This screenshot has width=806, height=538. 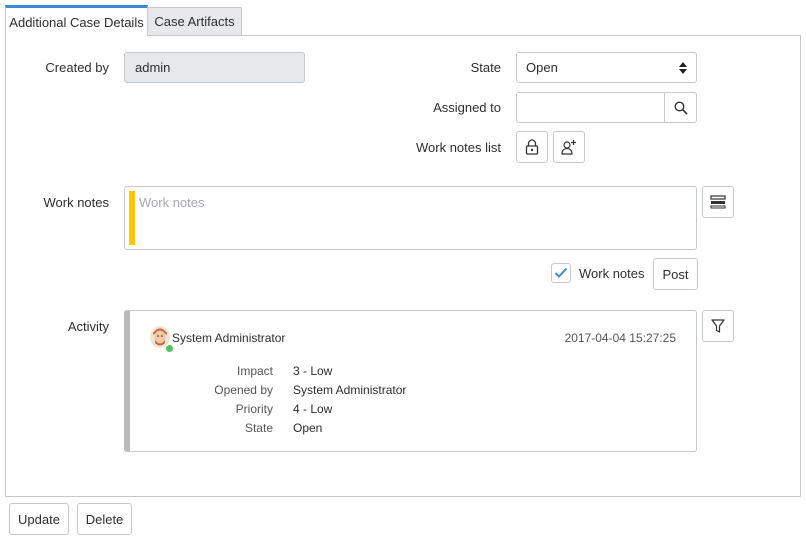 What do you see at coordinates (458, 147) in the screenshot?
I see `work-notes-list-label: Work notes list` at bounding box center [458, 147].